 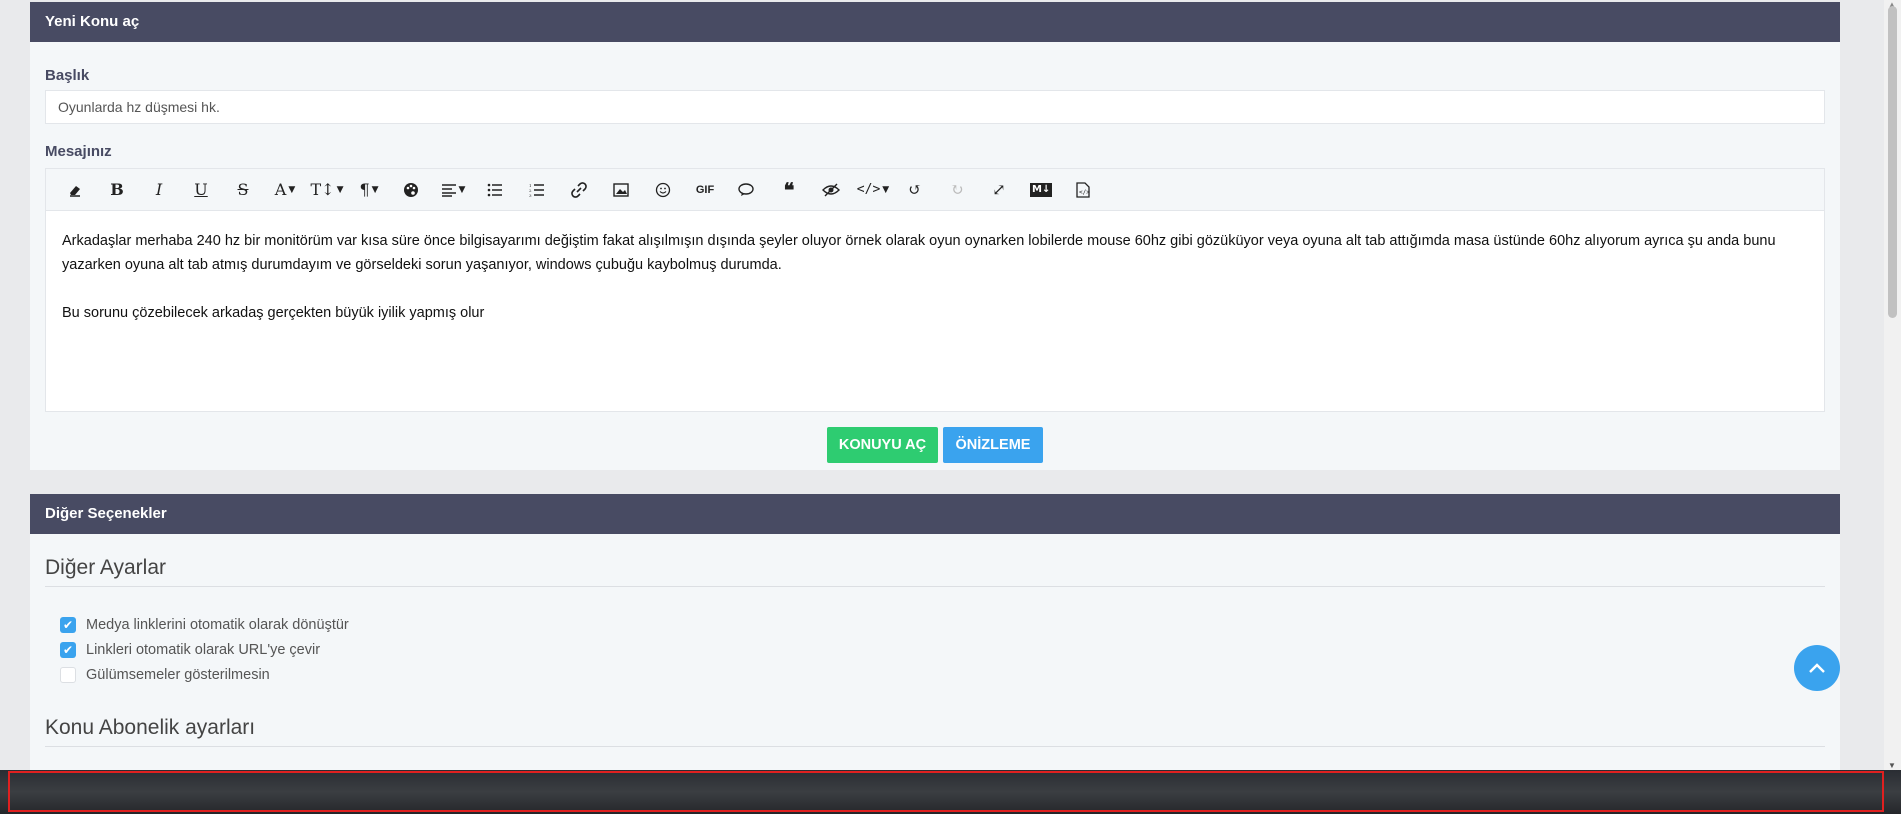 I want to click on link-icon, so click(x=579, y=190).